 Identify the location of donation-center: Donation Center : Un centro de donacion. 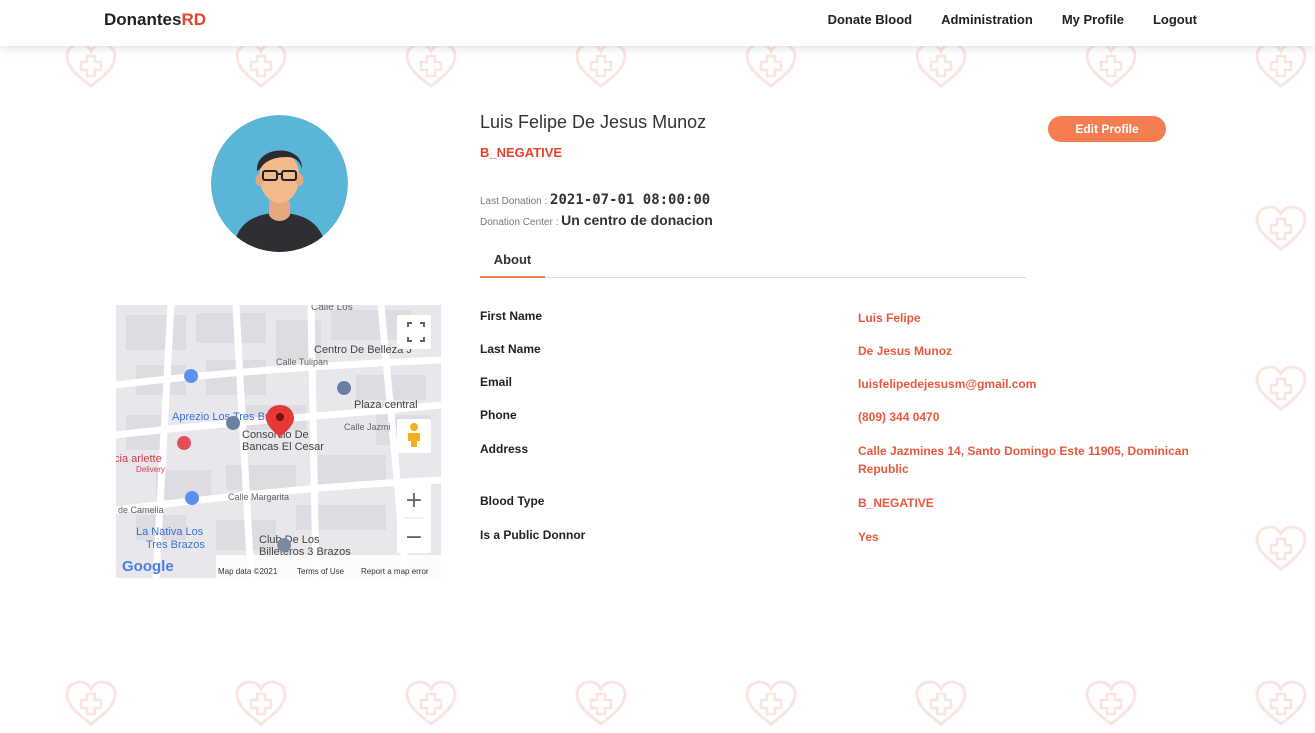
(596, 220).